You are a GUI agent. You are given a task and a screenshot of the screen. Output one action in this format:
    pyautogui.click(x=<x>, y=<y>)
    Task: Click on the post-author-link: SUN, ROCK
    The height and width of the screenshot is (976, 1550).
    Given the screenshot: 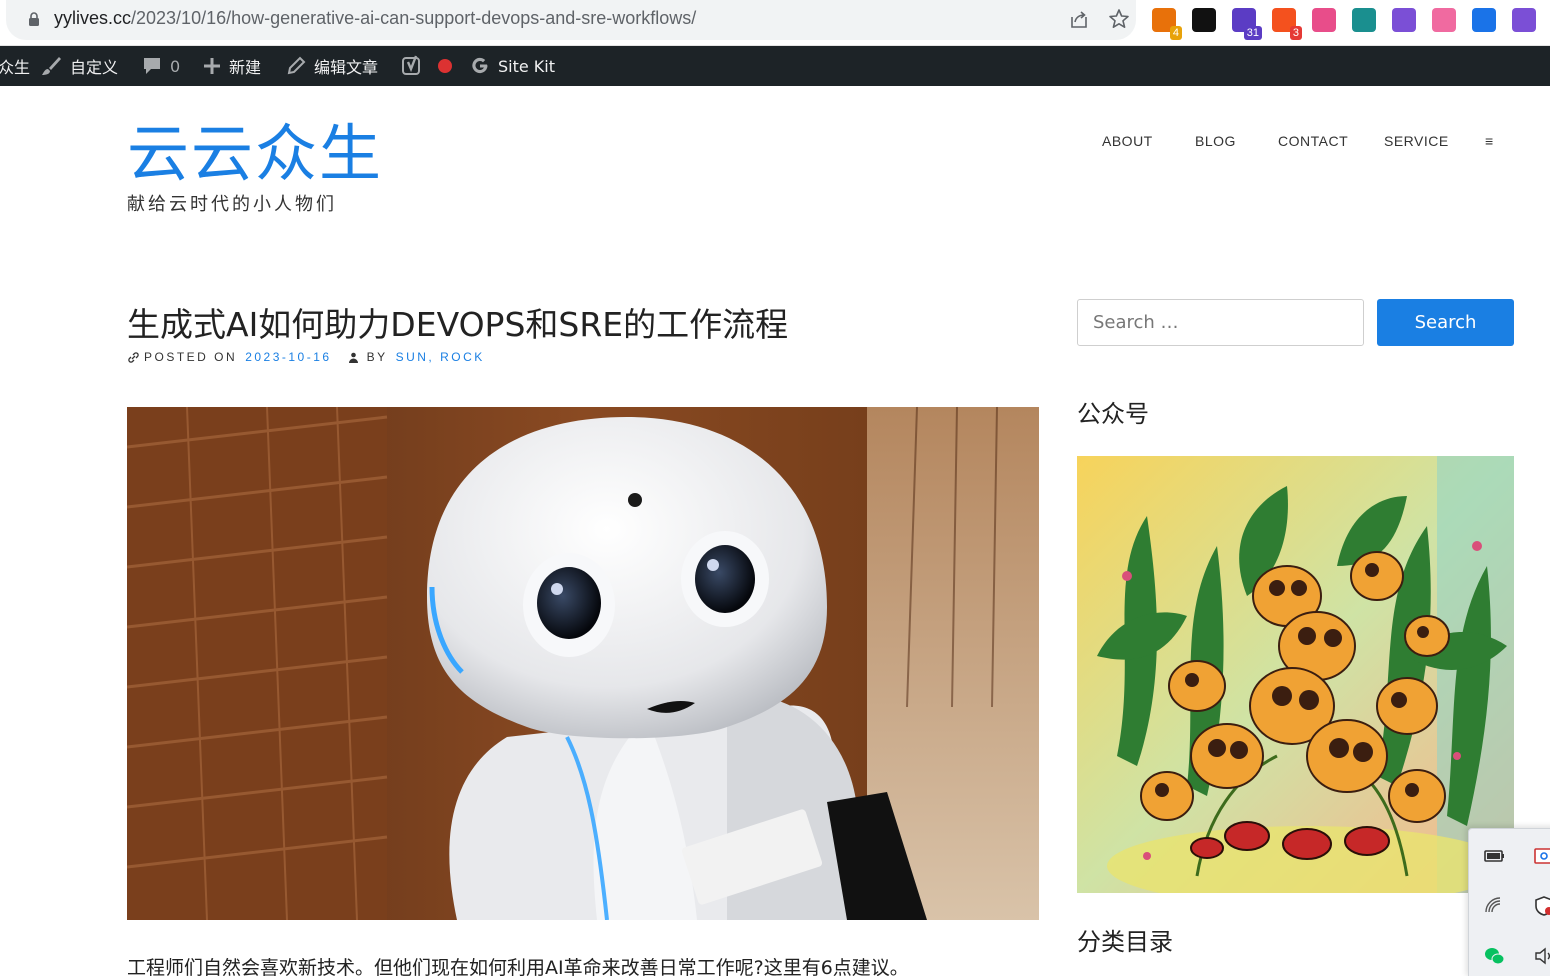 What is the action you would take?
    pyautogui.click(x=440, y=357)
    